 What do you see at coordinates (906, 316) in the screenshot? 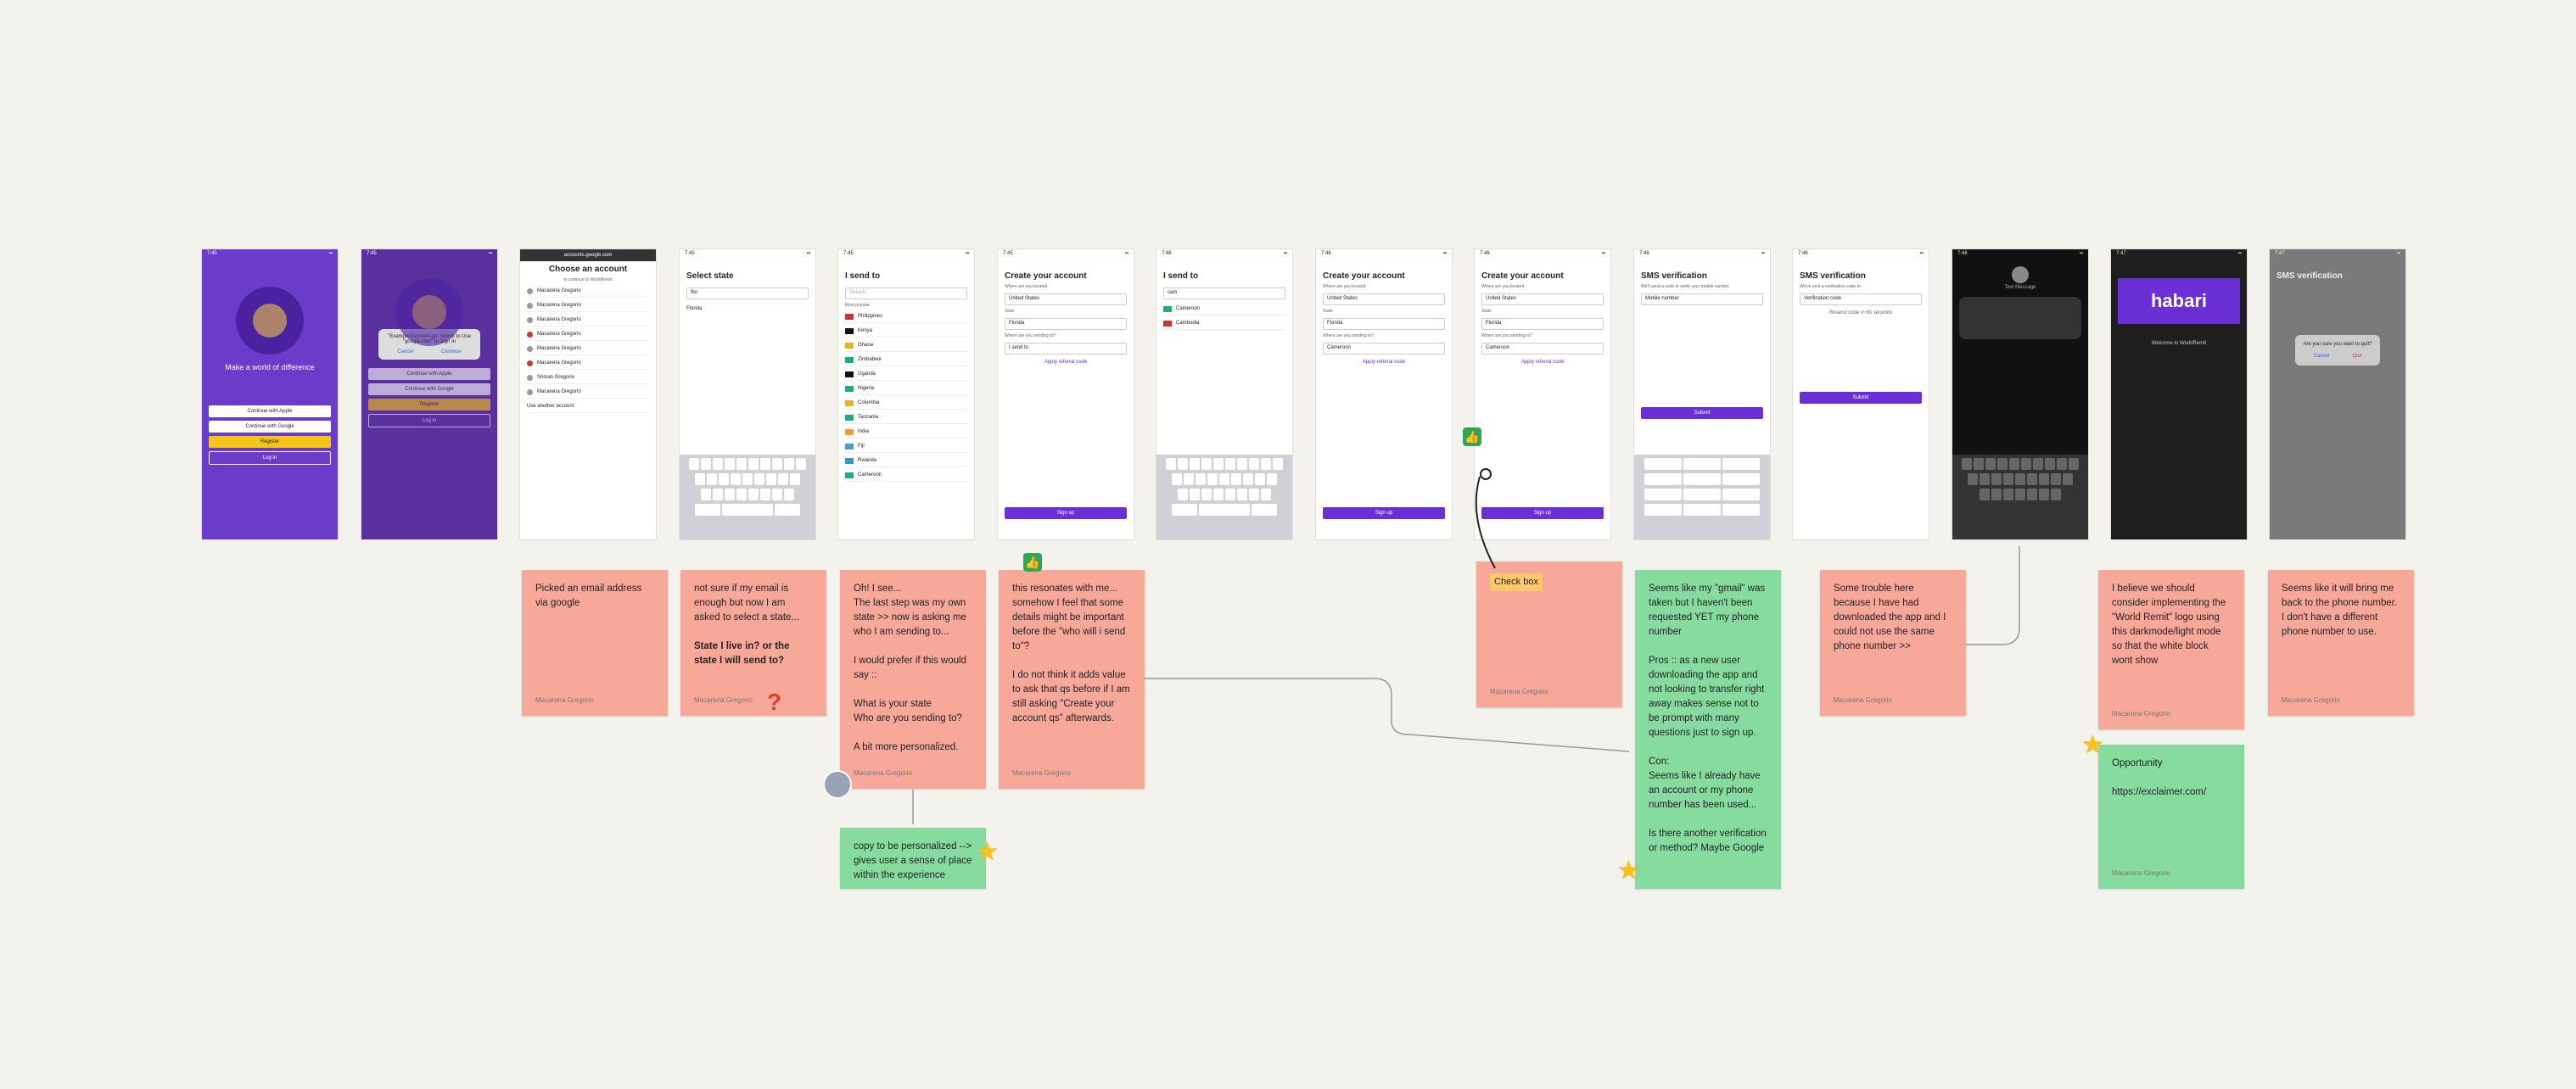
I see `country-item: Philippines` at bounding box center [906, 316].